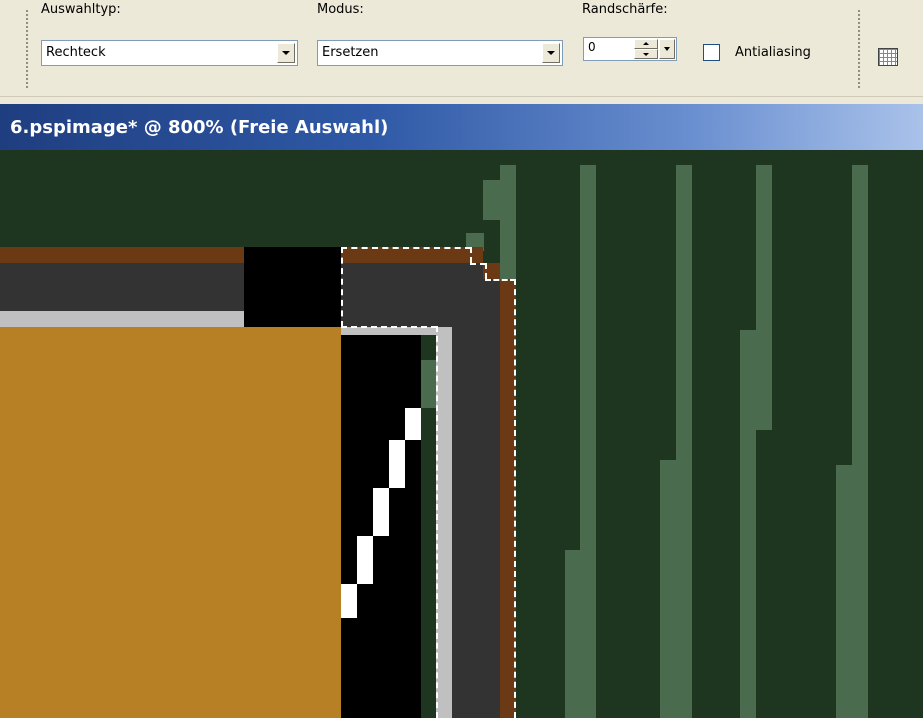 The image size is (923, 718). I want to click on toolbar-grip-right, so click(860, 49).